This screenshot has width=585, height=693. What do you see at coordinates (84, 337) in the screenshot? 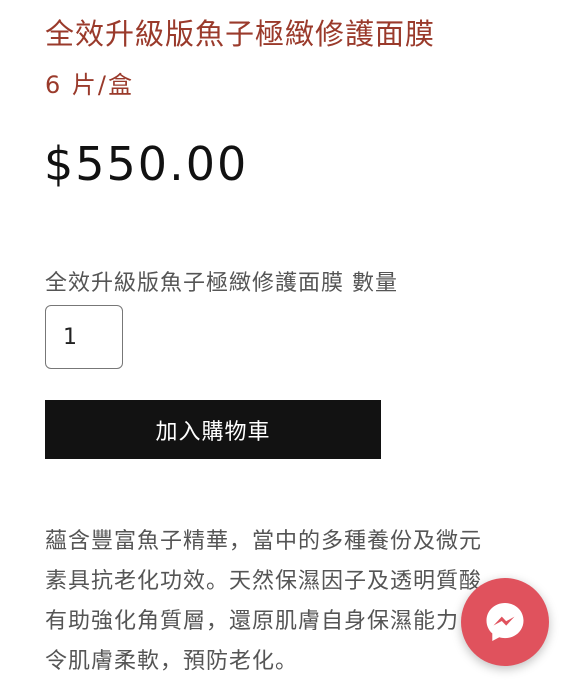
I see `quantity-input` at bounding box center [84, 337].